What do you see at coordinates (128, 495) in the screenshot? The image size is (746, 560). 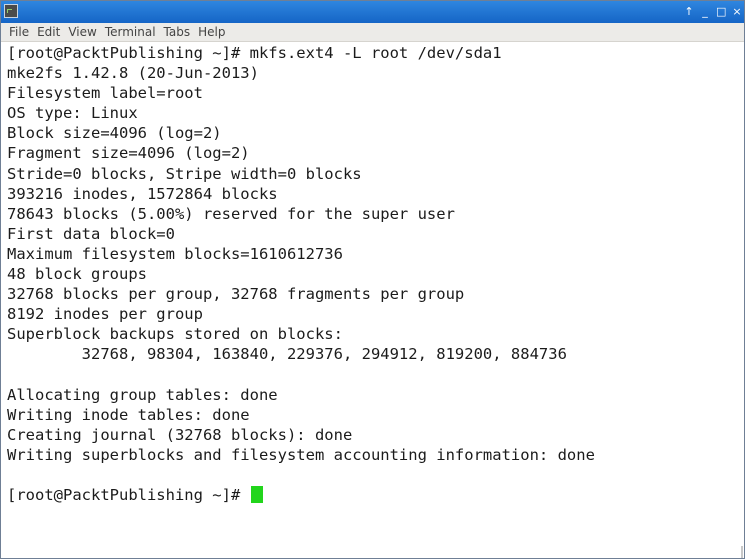 I see `prompt-text: [root@PacktPublishing ~]#` at bounding box center [128, 495].